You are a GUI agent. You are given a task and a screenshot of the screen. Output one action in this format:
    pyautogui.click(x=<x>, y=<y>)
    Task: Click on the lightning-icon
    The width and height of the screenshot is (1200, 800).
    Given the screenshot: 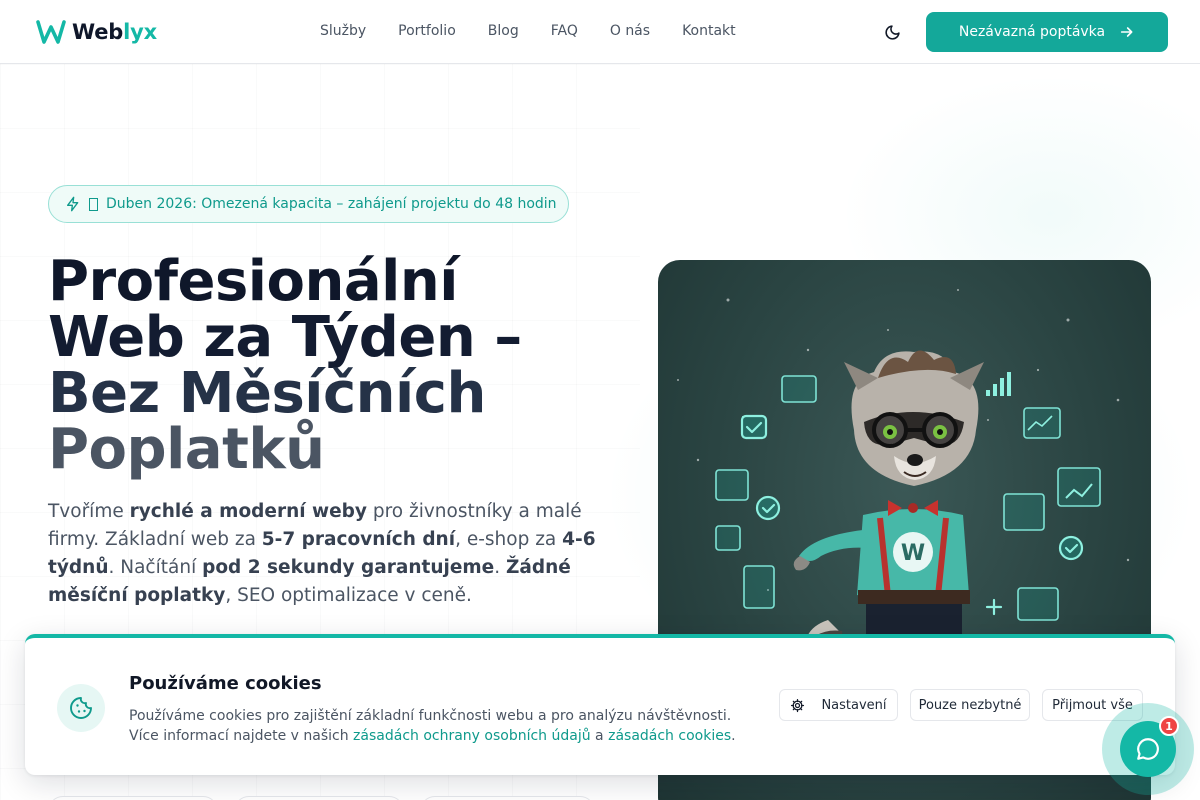 What is the action you would take?
    pyautogui.click(x=73, y=204)
    